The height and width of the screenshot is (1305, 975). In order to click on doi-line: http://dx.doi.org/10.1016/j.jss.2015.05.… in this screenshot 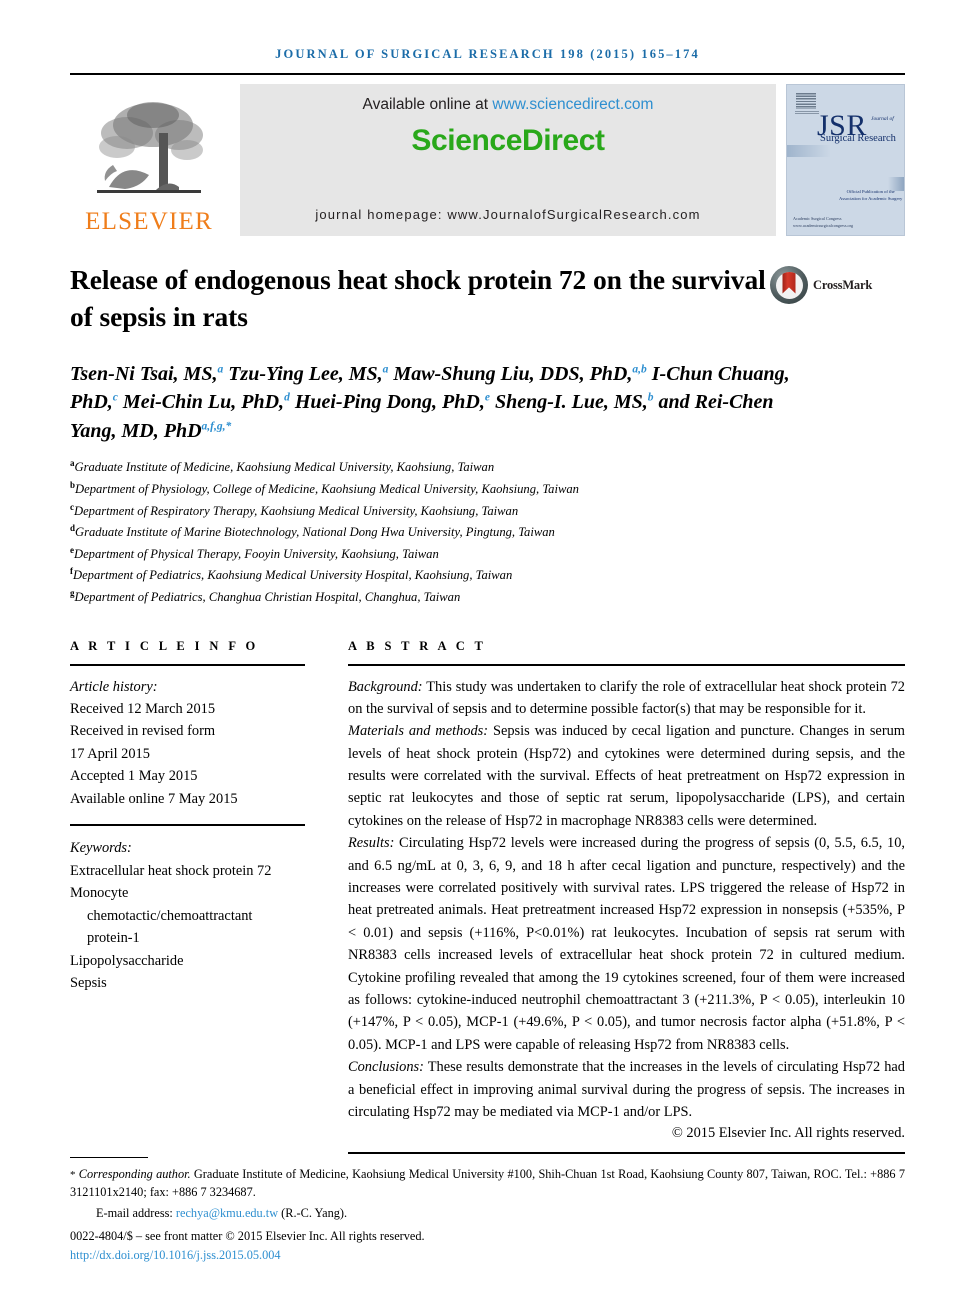, I will do `click(487, 1255)`.